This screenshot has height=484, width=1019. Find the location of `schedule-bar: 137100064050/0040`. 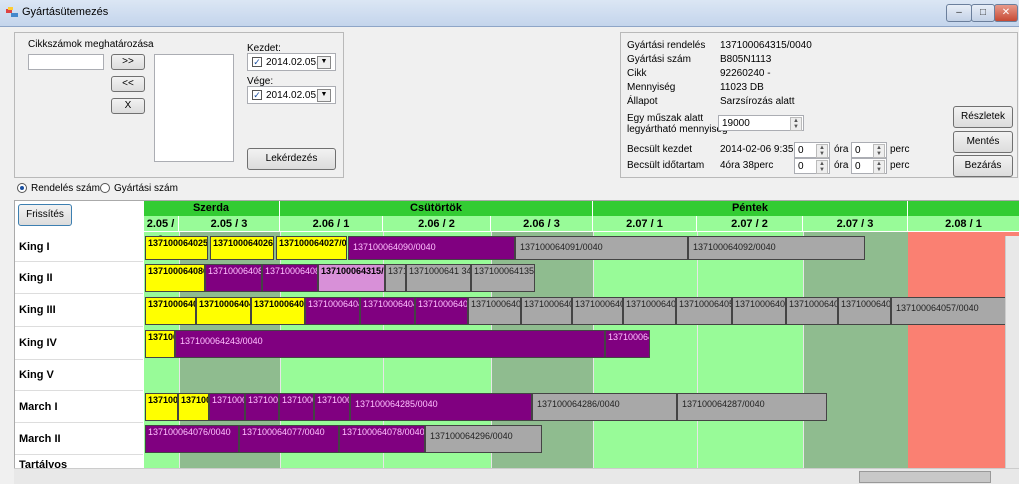

schedule-bar: 137100064050/0040 is located at coordinates (546, 310).